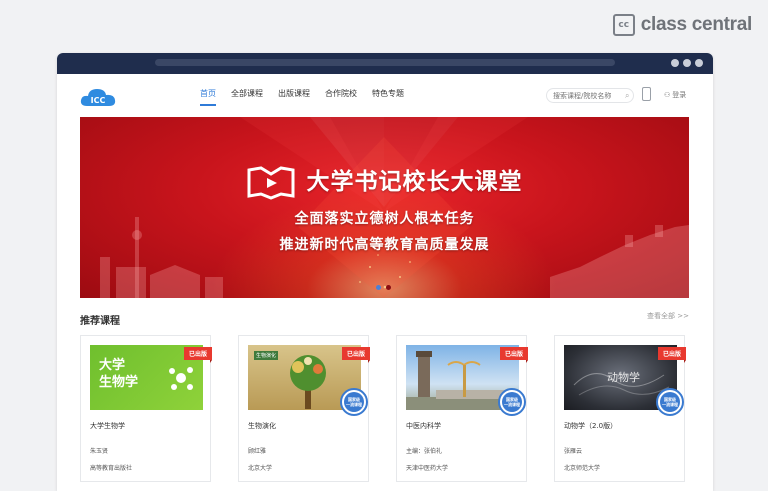 The width and height of the screenshot is (768, 491). I want to click on site-header: ICC 首页 全部课程 出版课程 合作院校 特色专题 ⌕ ⚇ 登录, so click(385, 95).